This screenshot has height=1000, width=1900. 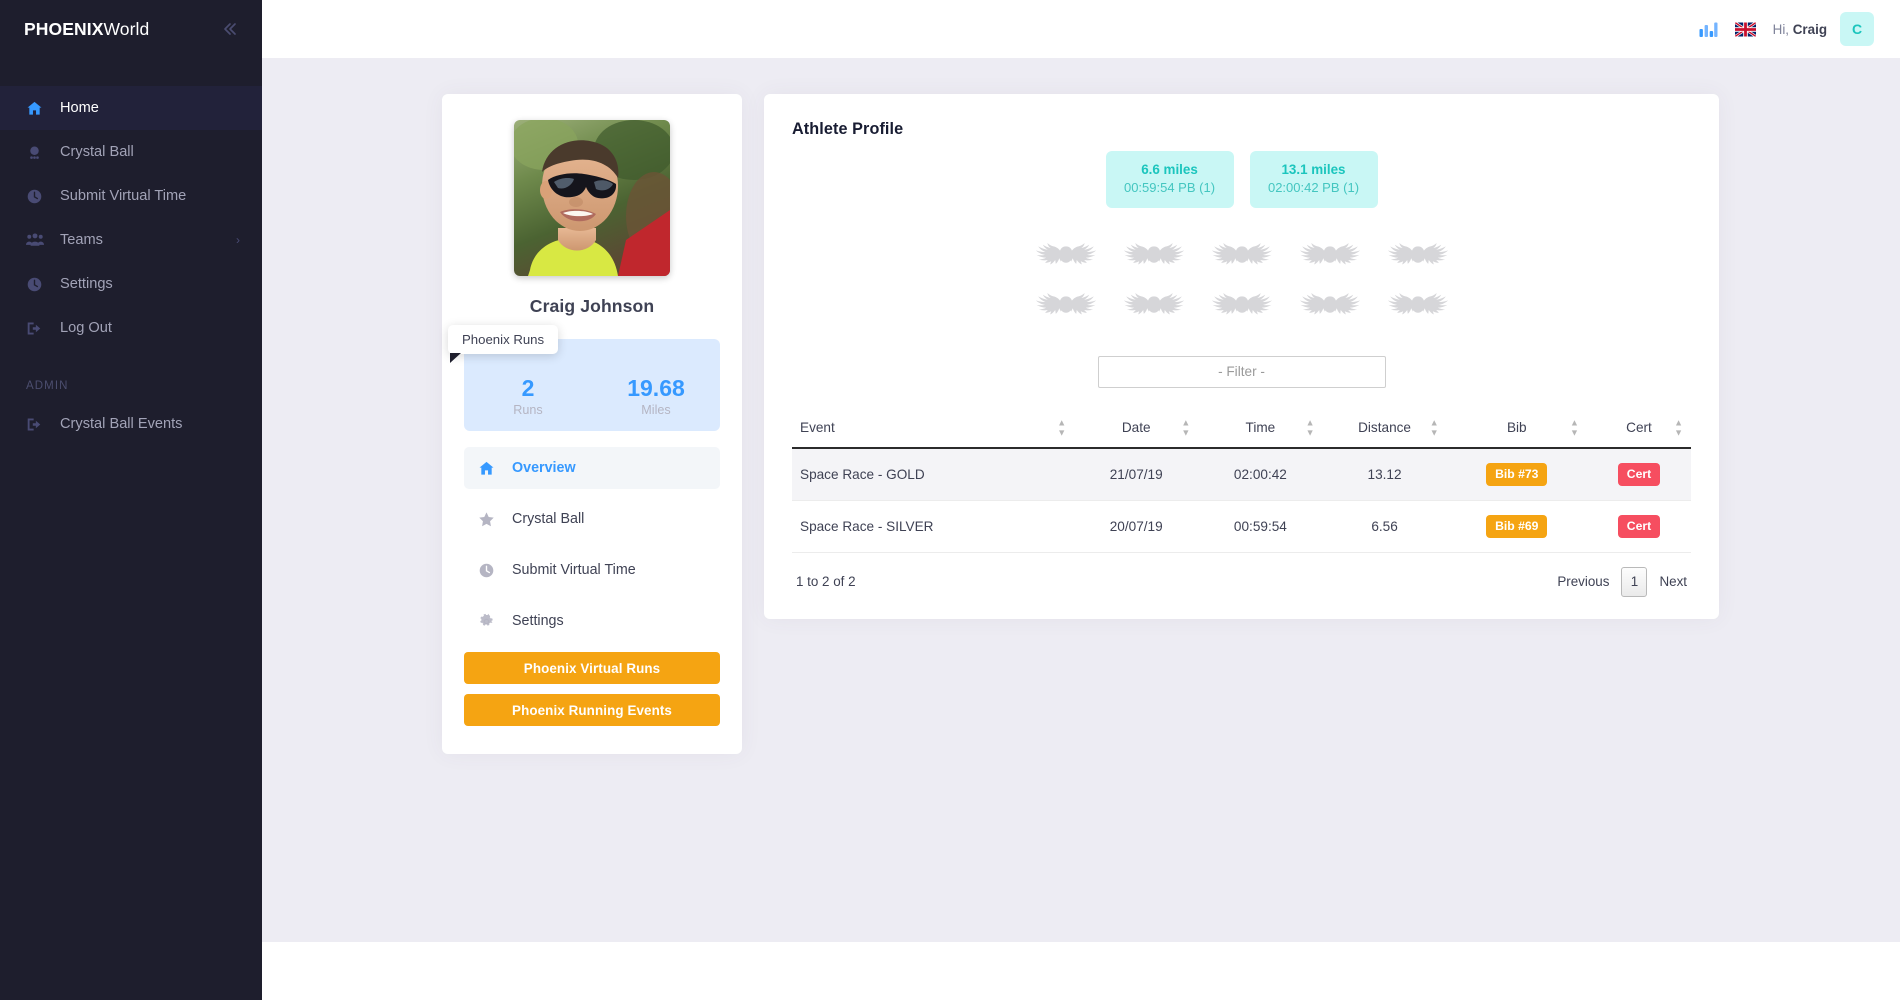 I want to click on col-header-label: Event, so click(x=817, y=427).